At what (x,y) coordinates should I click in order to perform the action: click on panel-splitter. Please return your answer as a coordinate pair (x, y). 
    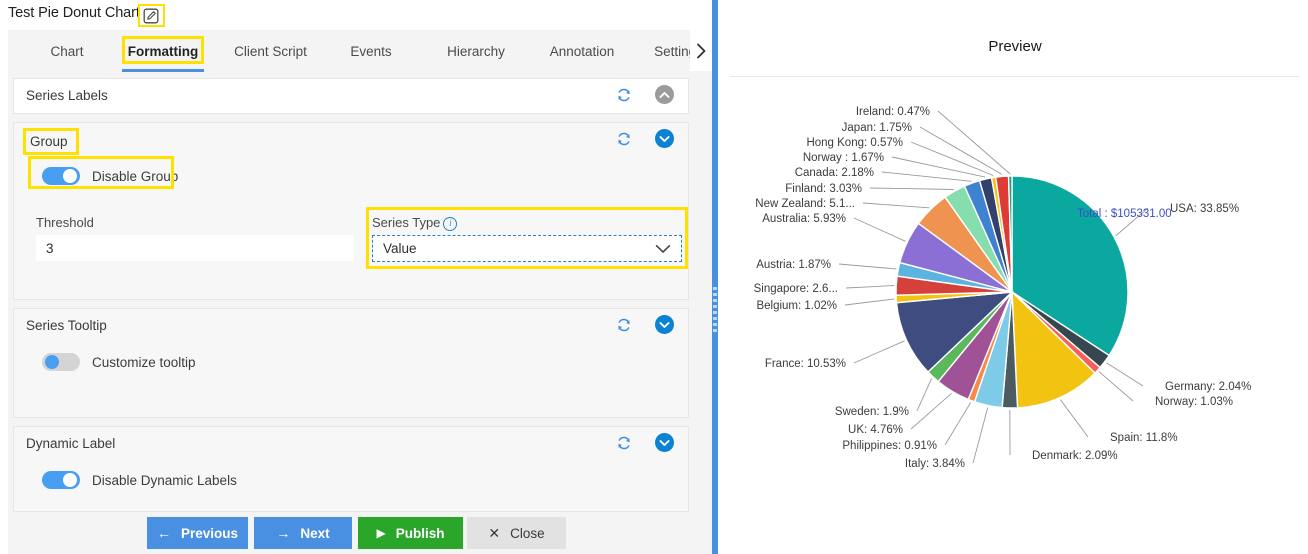
    Looking at the image, I should click on (715, 277).